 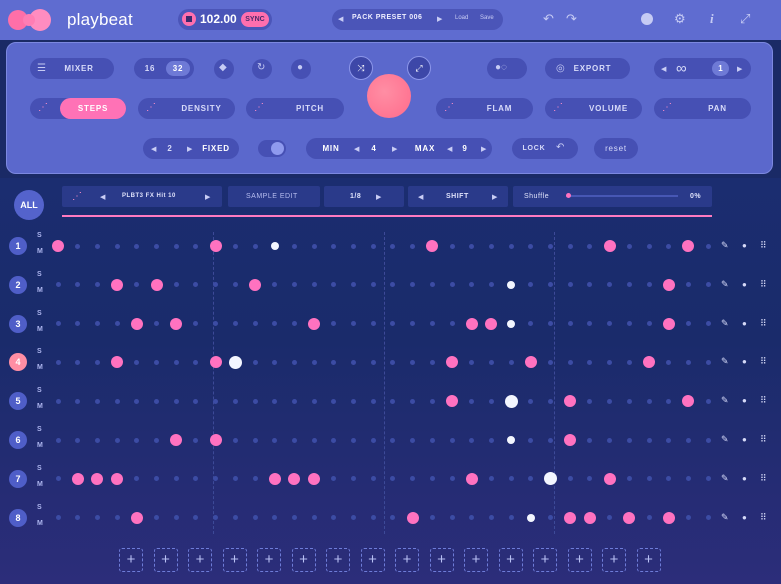 What do you see at coordinates (494, 197) in the screenshot?
I see `shift-next-icon: ▶` at bounding box center [494, 197].